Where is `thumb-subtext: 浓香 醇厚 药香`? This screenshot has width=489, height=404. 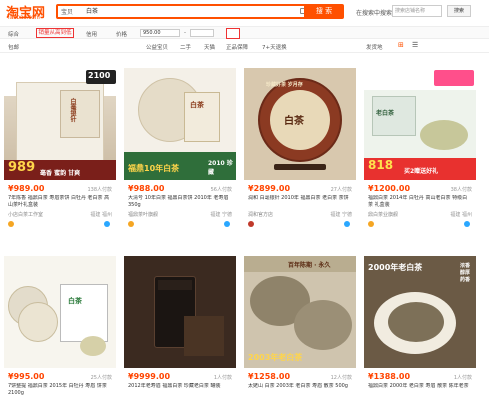
thumb-subtext: 浓香 醇厚 药香 is located at coordinates (465, 273).